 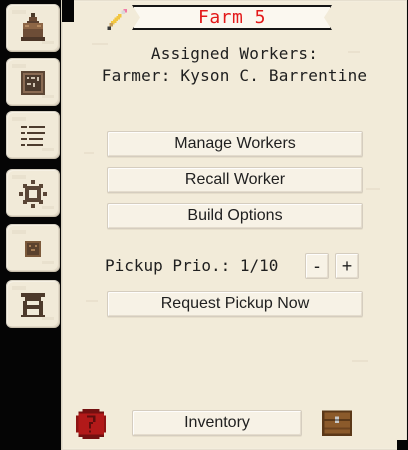 I want to click on tab-gear, so click(x=33, y=193).